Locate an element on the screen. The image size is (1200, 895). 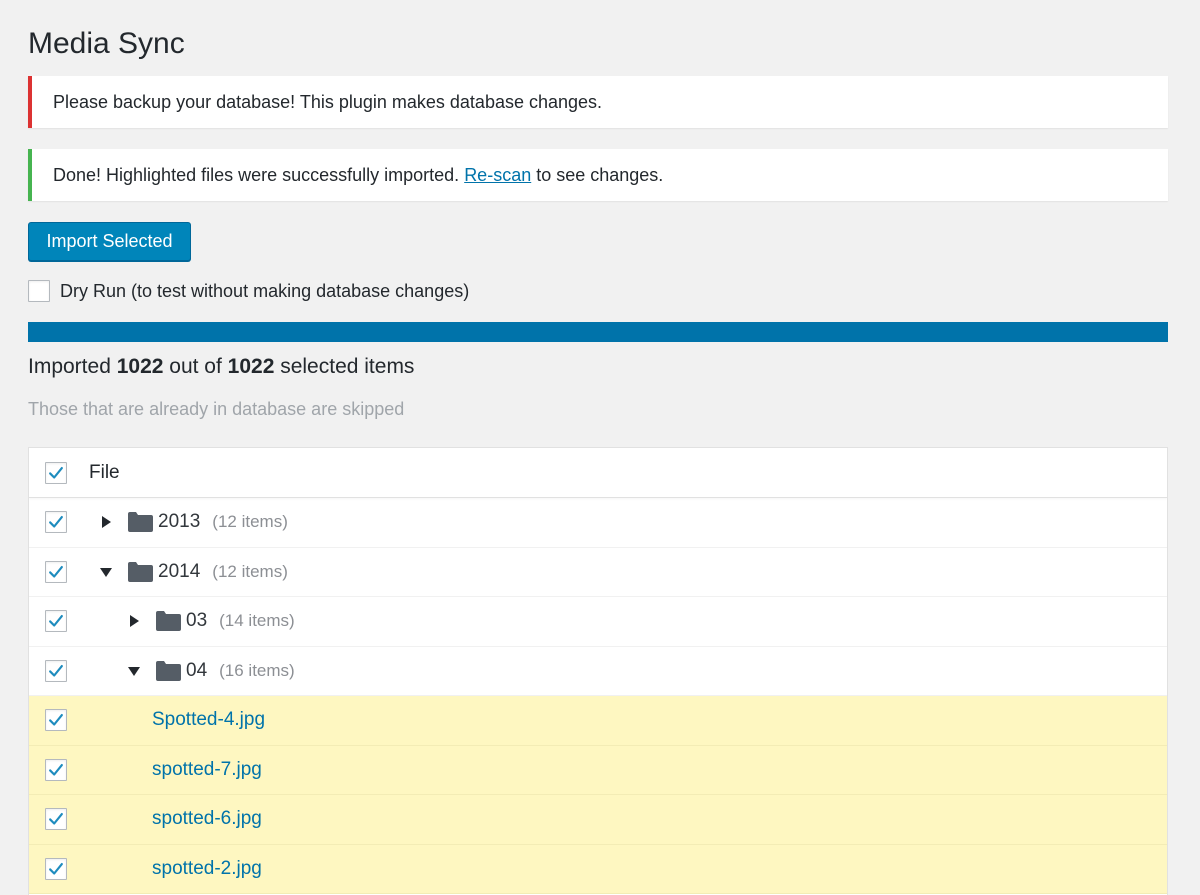
import-progress-bar is located at coordinates (598, 332).